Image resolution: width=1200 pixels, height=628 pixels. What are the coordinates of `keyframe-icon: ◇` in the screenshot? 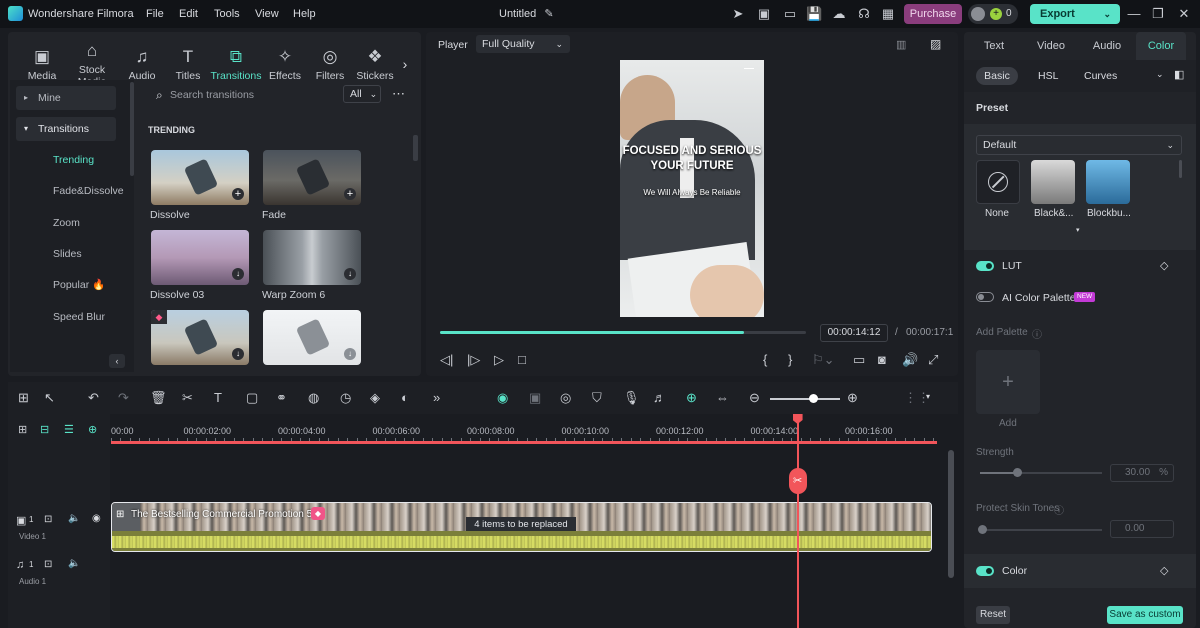 It's located at (1164, 570).